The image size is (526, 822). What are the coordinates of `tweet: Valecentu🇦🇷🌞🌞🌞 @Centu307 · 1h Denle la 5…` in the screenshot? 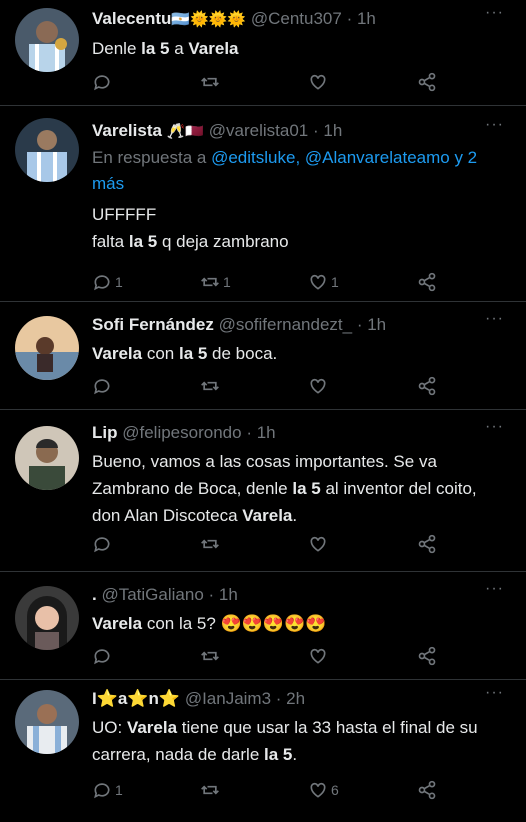 It's located at (263, 53).